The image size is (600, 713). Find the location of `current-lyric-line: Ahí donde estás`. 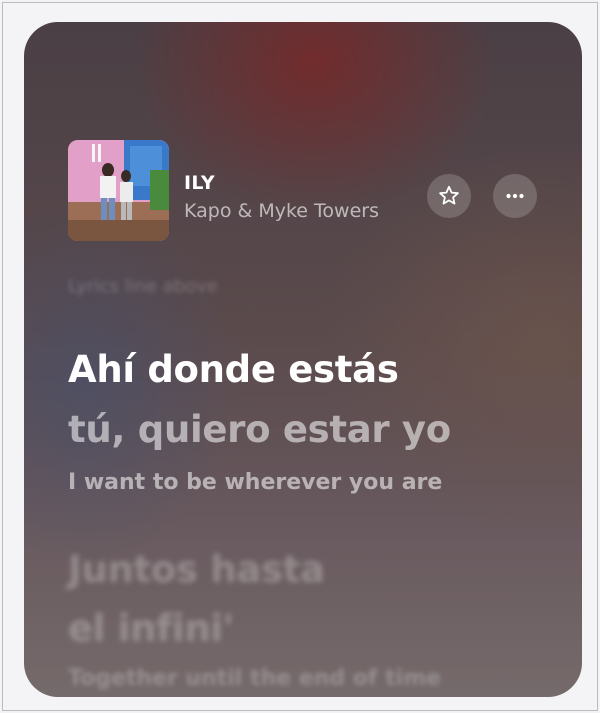

current-lyric-line: Ahí donde estás is located at coordinates (233, 369).